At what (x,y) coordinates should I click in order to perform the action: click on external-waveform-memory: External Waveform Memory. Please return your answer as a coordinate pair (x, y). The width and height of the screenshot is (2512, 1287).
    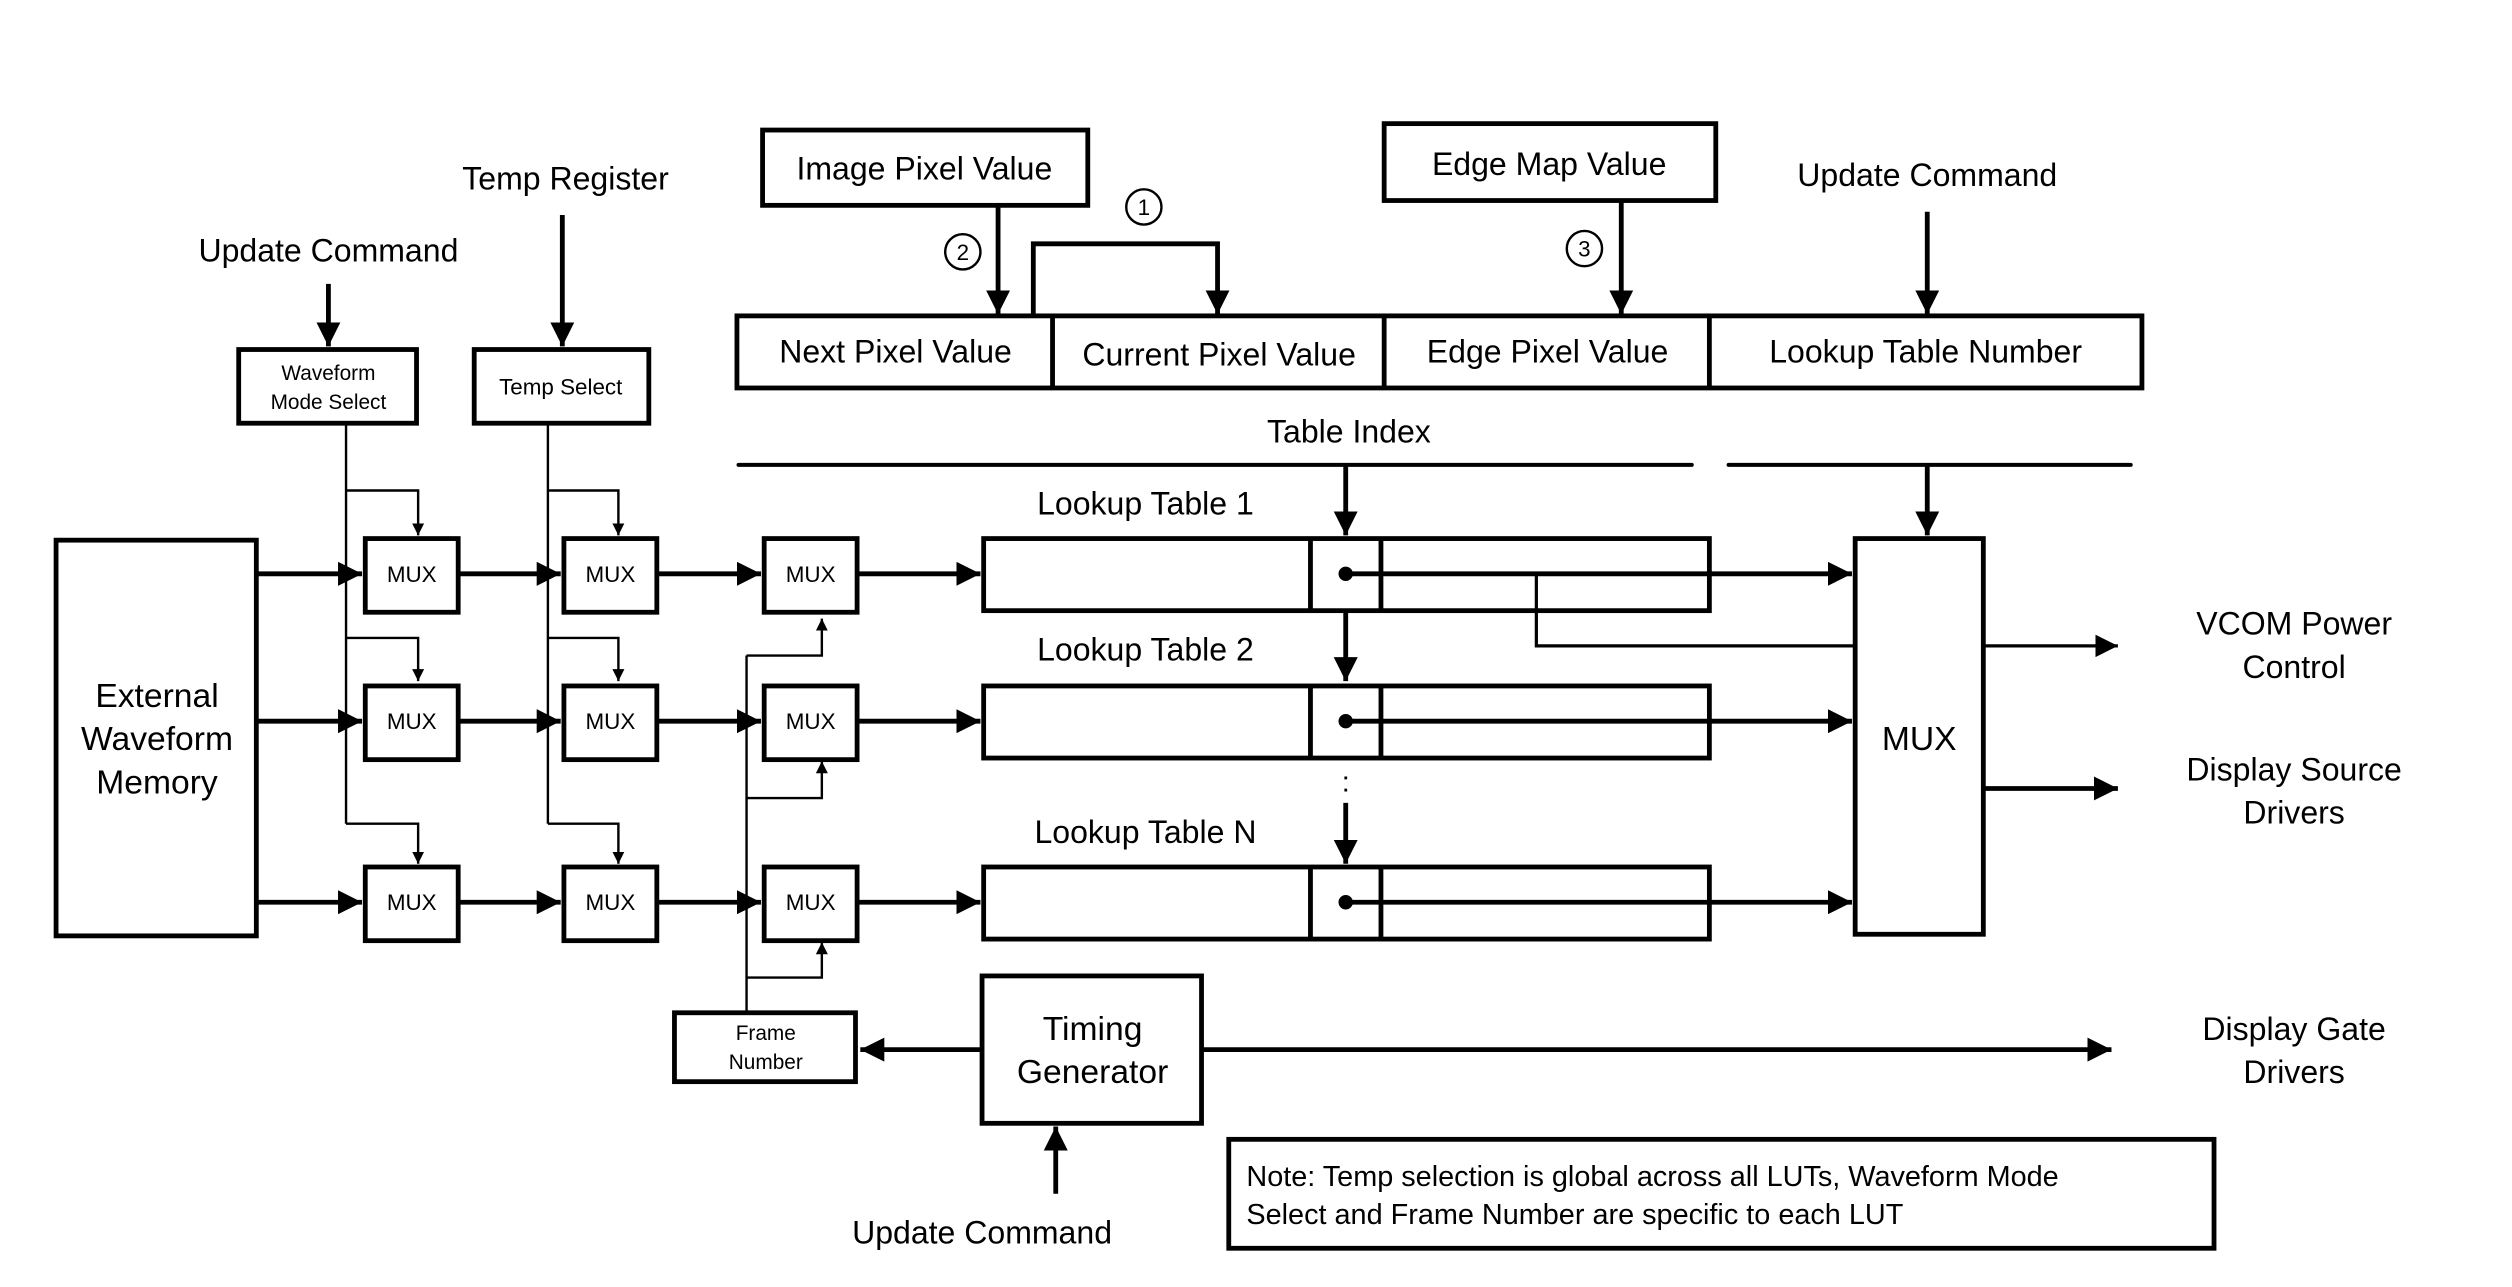
    Looking at the image, I should click on (156, 738).